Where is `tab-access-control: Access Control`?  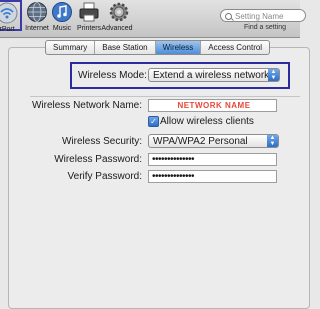
tab-access-control: Access Control is located at coordinates (235, 47).